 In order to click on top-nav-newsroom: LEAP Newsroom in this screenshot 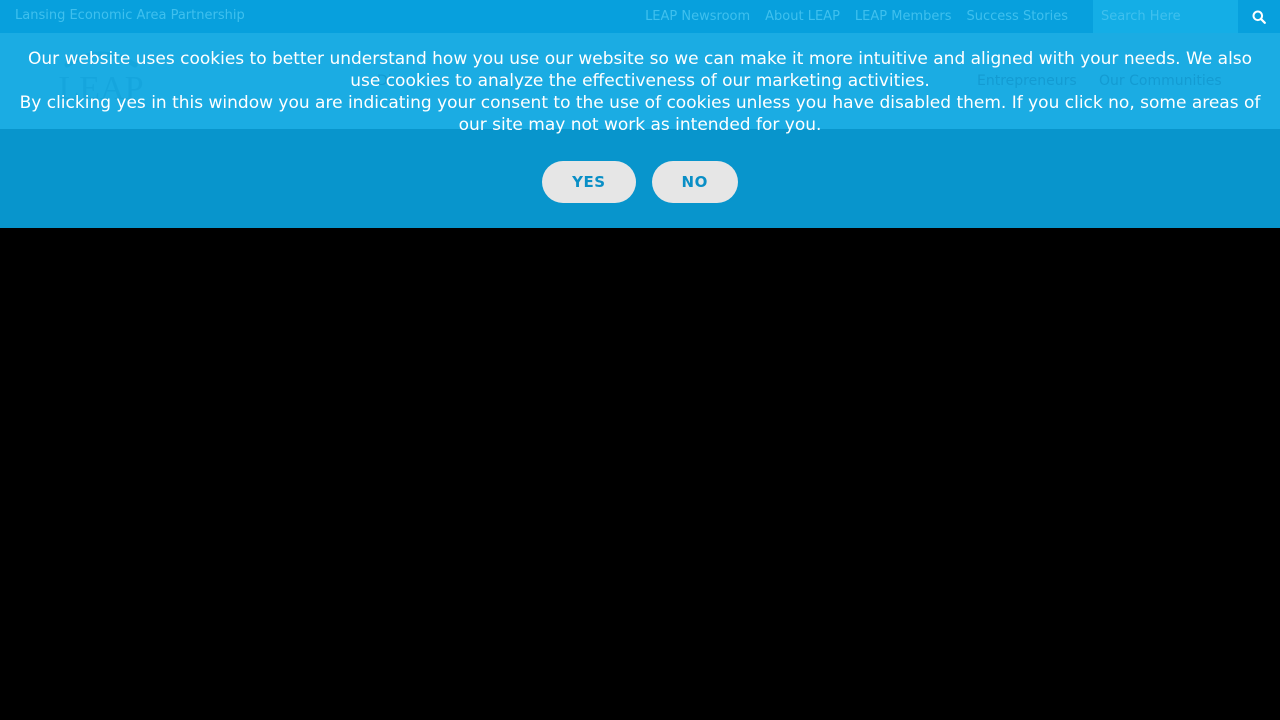, I will do `click(697, 16)`.